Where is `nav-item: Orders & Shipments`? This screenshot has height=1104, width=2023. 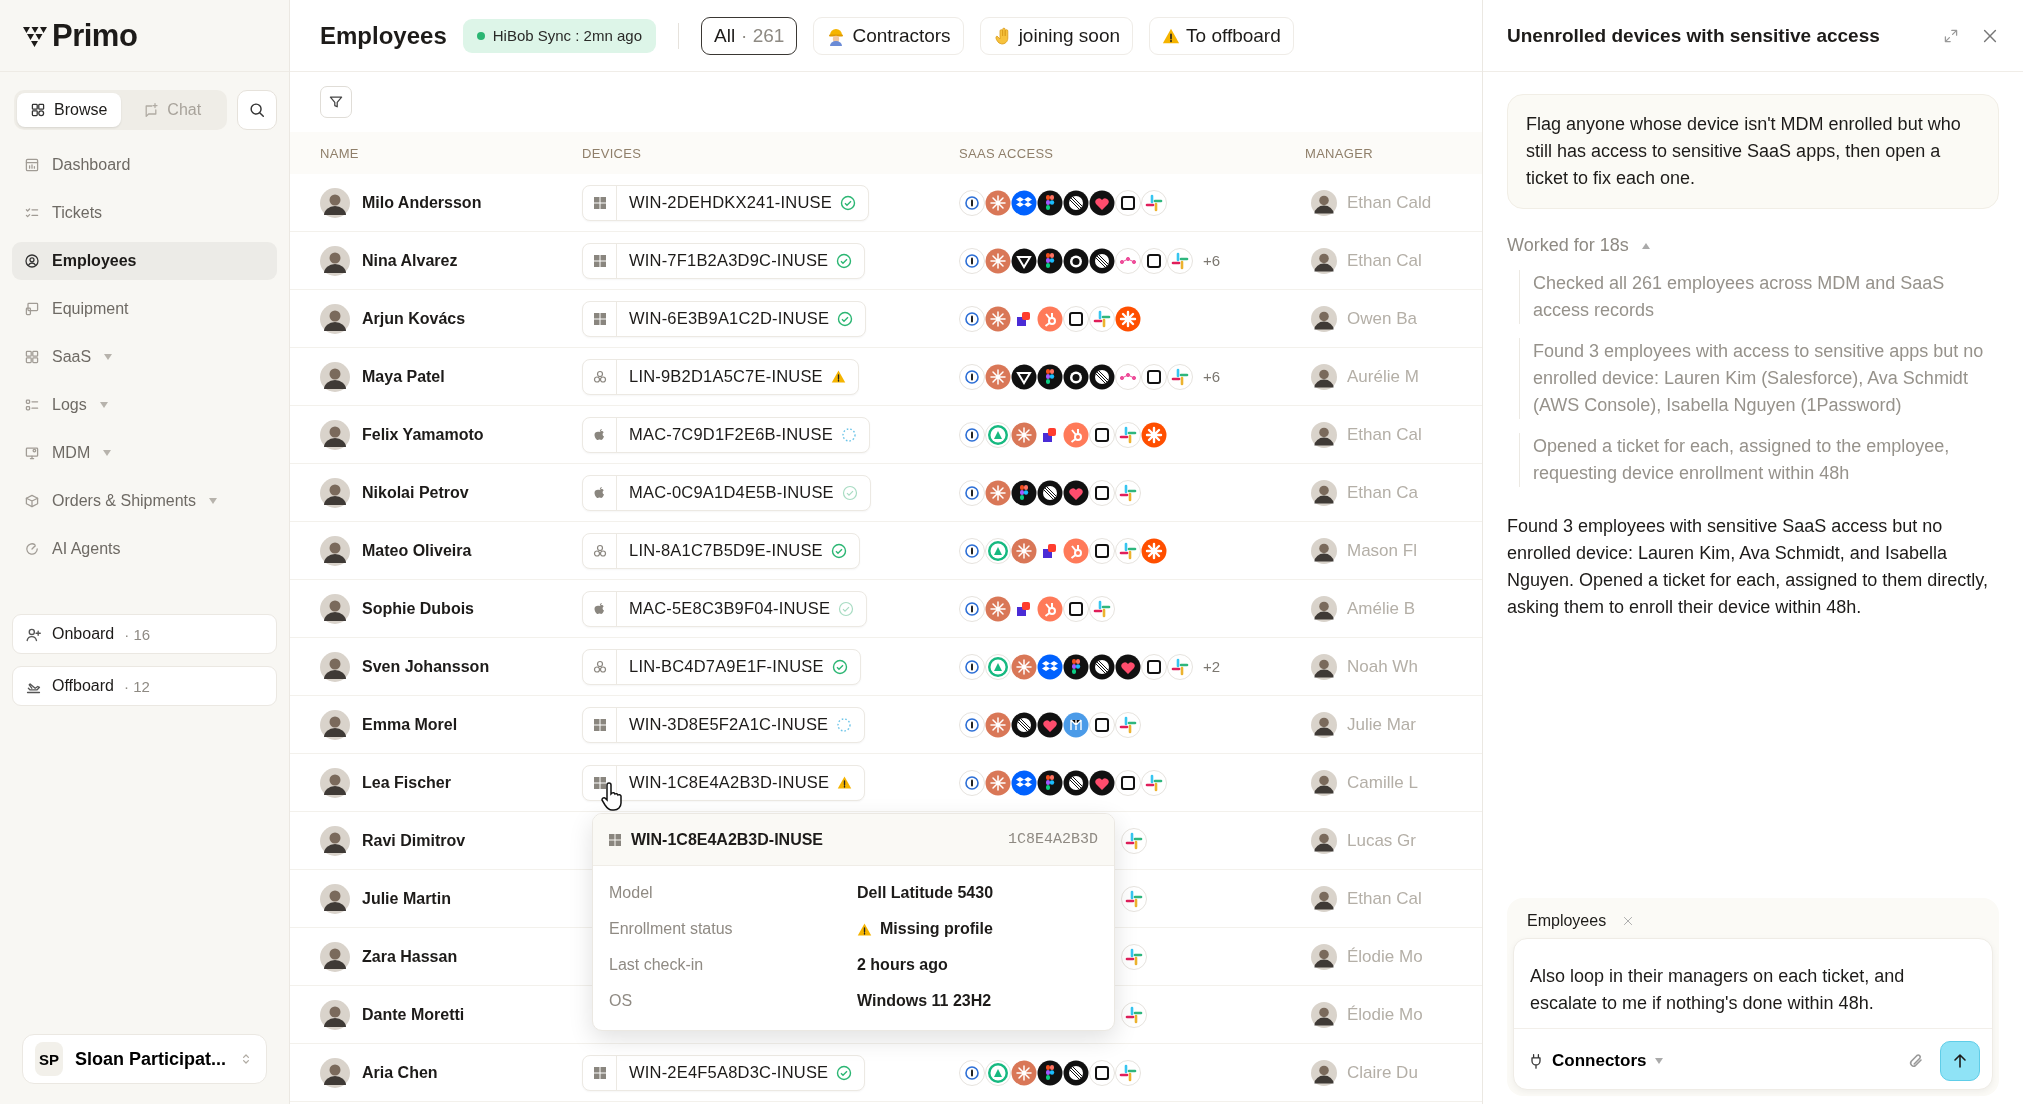
nav-item: Orders & Shipments is located at coordinates (144, 501).